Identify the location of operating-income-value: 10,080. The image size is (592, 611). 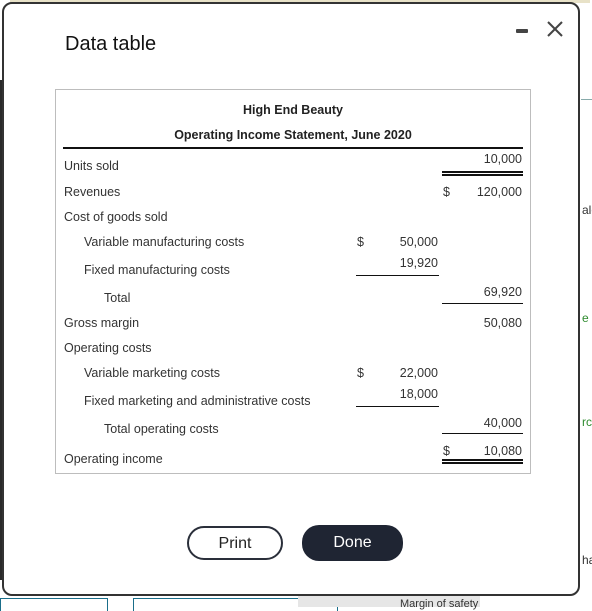
(502, 451).